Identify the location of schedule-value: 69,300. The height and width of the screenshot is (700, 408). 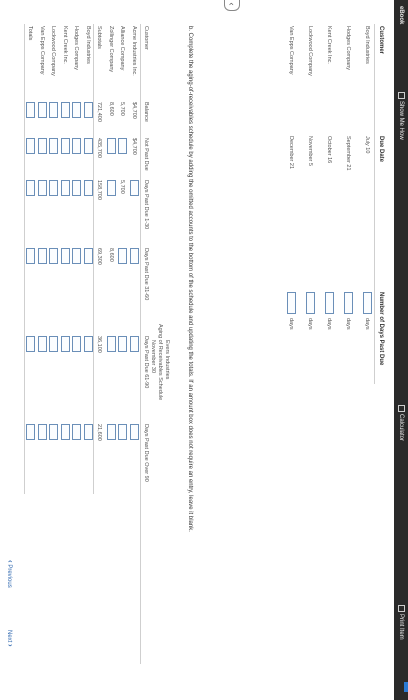
(99, 256).